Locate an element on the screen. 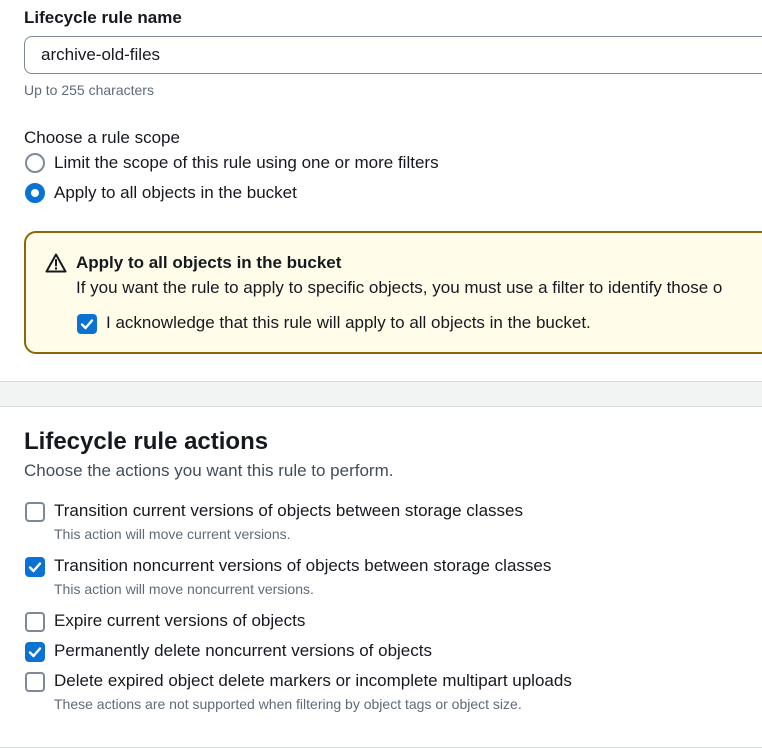  action-delete-noncurrent-checkbox is located at coordinates (35, 652).